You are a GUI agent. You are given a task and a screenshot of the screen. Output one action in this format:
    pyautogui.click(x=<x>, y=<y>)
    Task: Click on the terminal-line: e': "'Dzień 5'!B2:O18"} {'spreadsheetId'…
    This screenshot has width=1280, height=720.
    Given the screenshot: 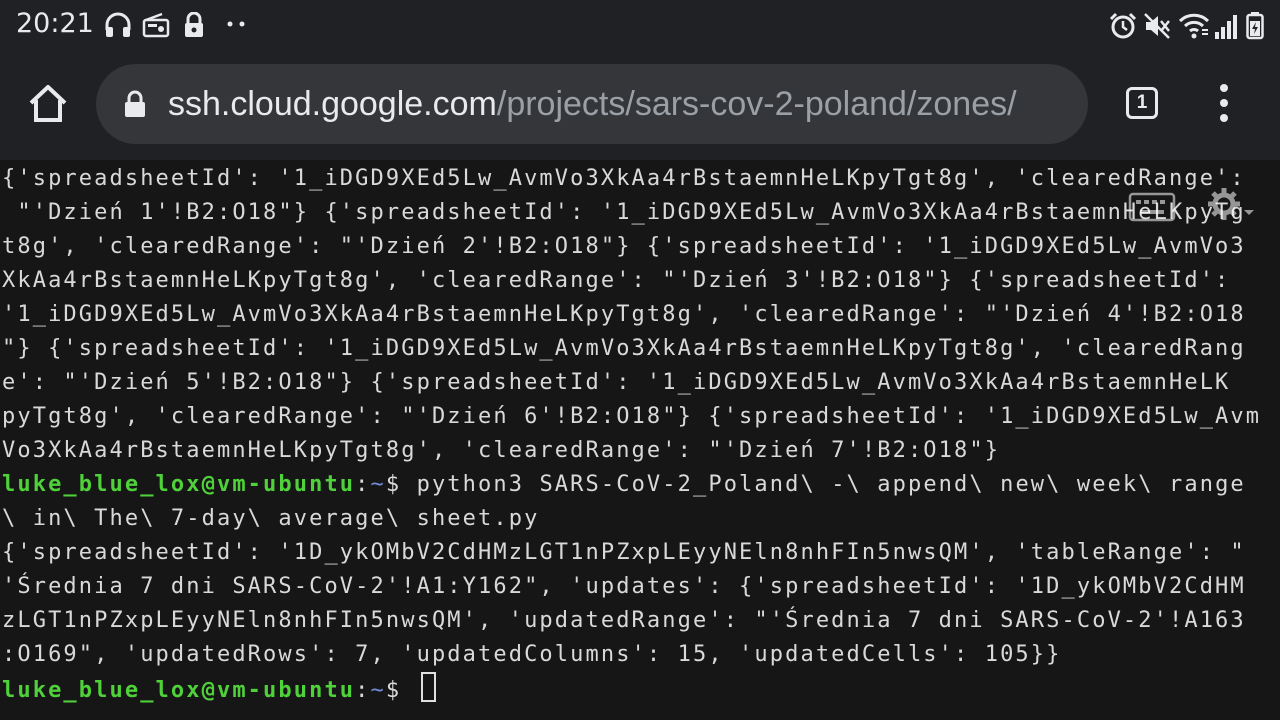 What is the action you would take?
    pyautogui.click(x=616, y=383)
    